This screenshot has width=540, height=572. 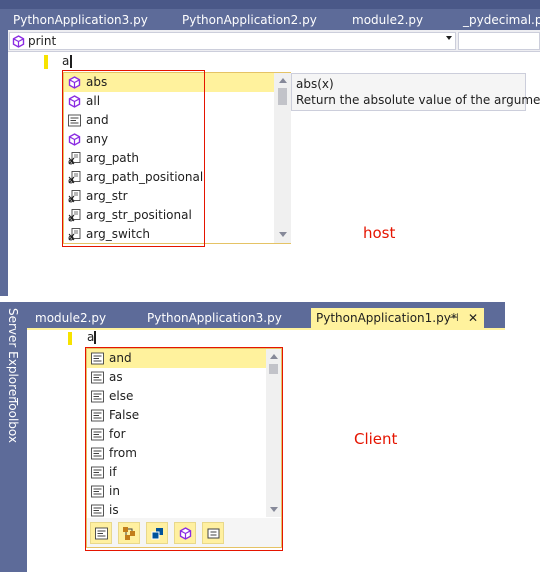 I want to click on scroll-up-icon, so click(x=283, y=80).